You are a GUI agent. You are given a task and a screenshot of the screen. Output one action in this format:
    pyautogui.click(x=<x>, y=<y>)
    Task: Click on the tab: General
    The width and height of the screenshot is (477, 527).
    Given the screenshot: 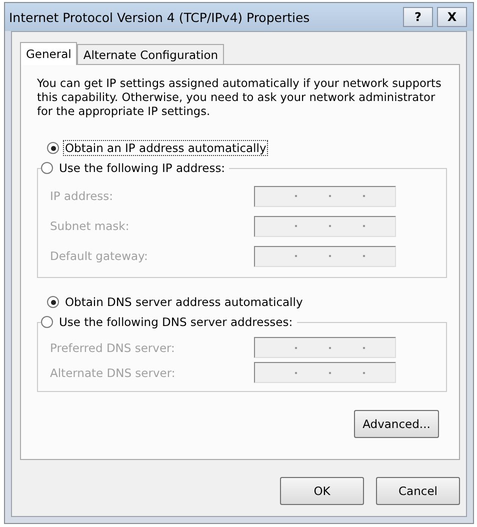 What is the action you would take?
    pyautogui.click(x=49, y=53)
    